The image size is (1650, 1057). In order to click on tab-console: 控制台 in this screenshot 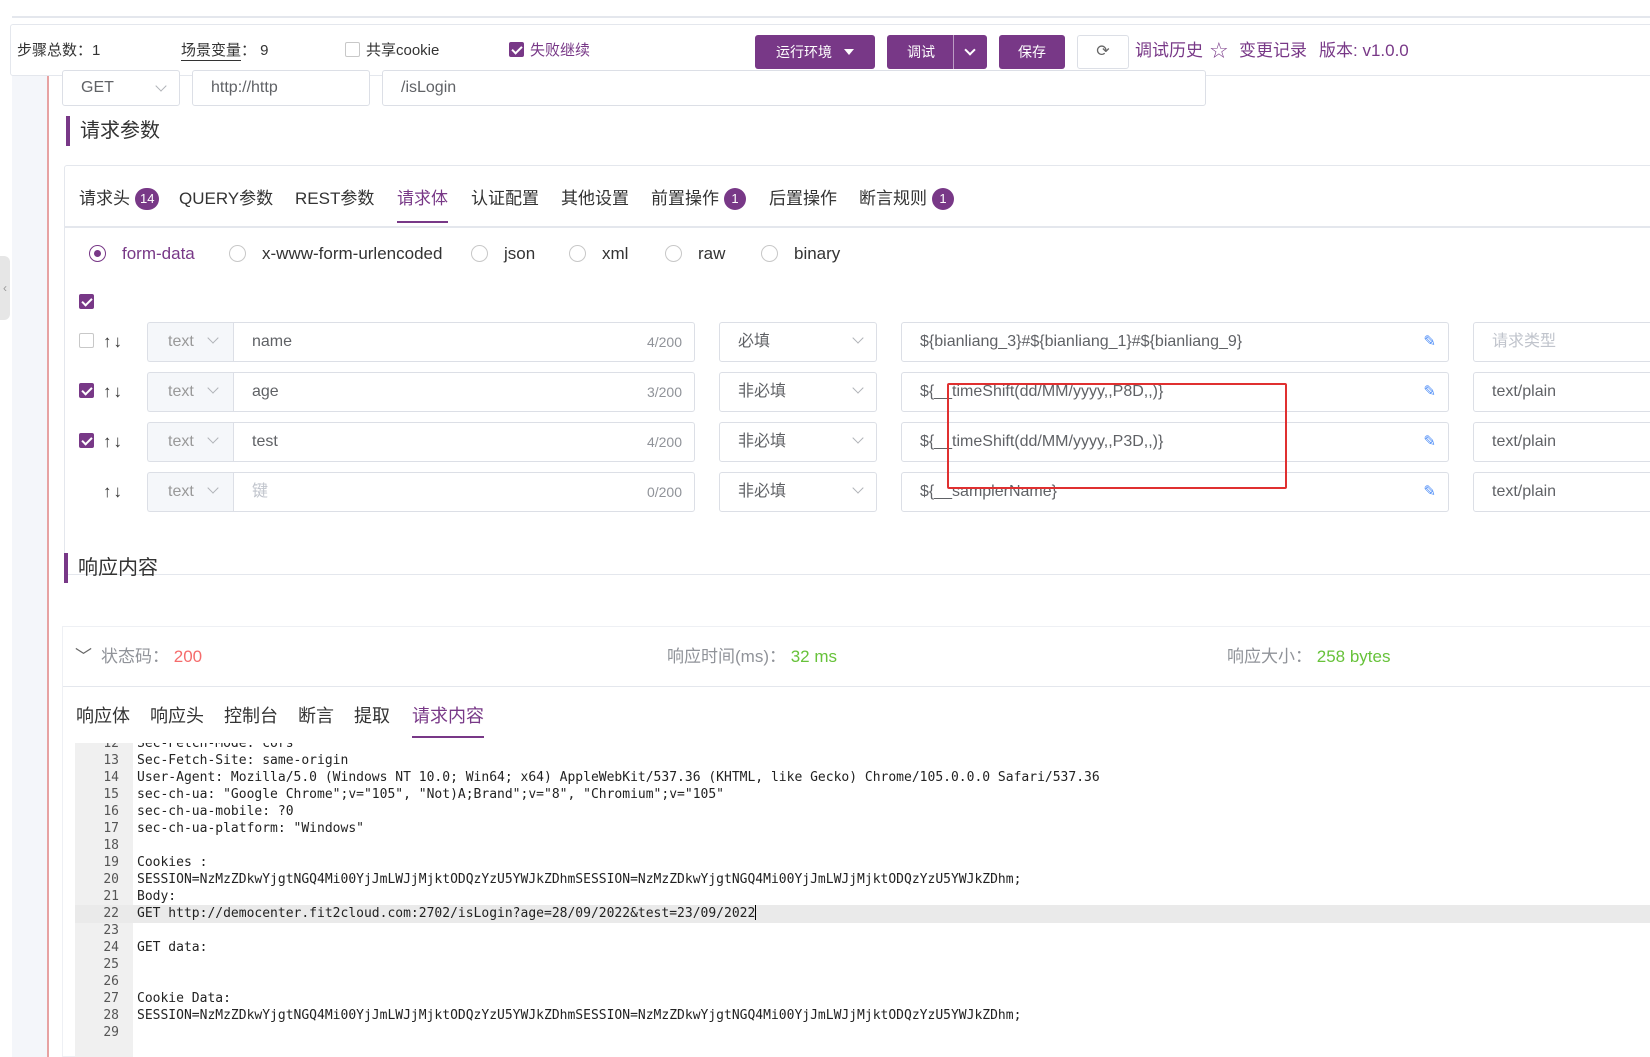, I will do `click(251, 716)`.